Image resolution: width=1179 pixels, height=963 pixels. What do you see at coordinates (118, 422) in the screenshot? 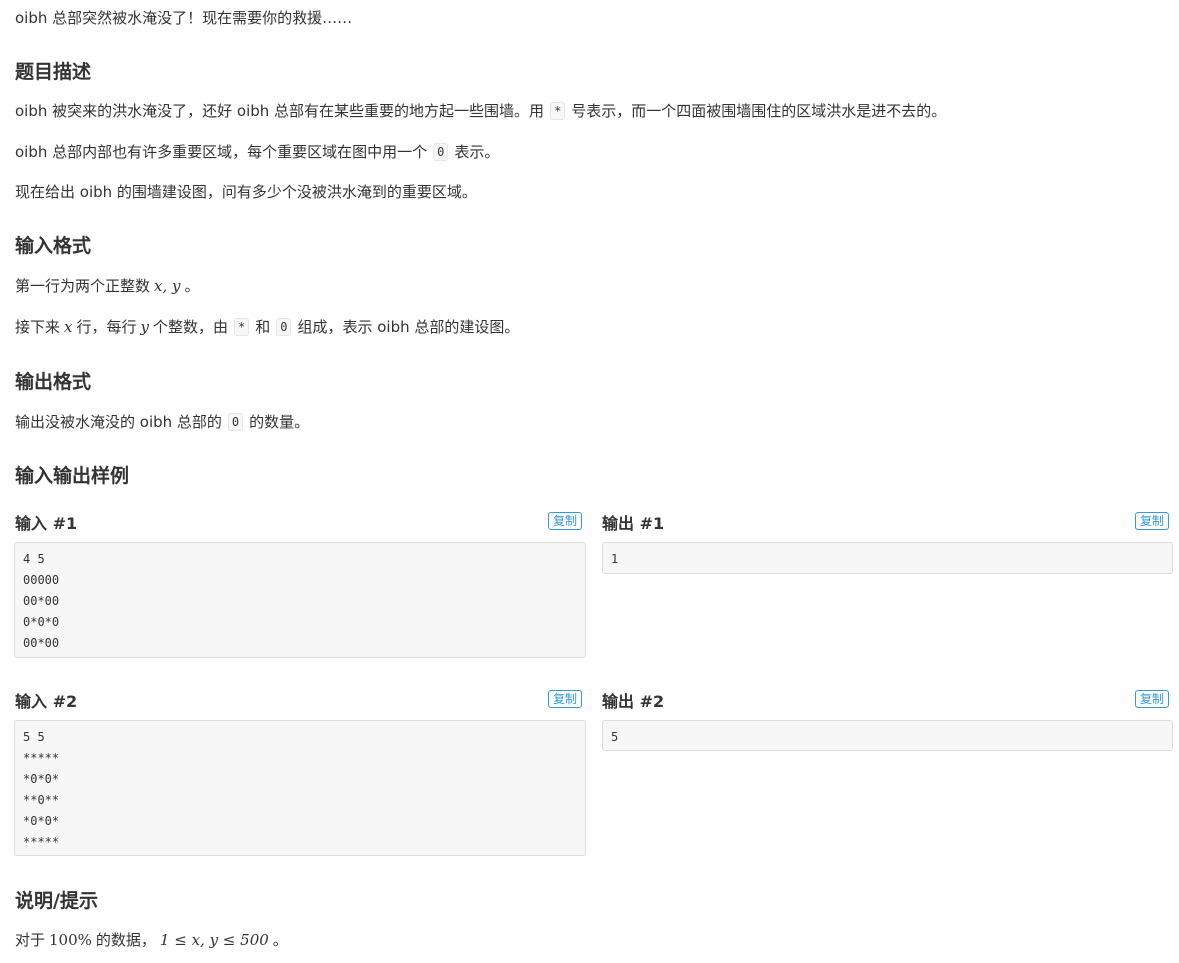
I see `output-format-p1-text-a: 输出没被水淹没的 oibh 总部的` at bounding box center [118, 422].